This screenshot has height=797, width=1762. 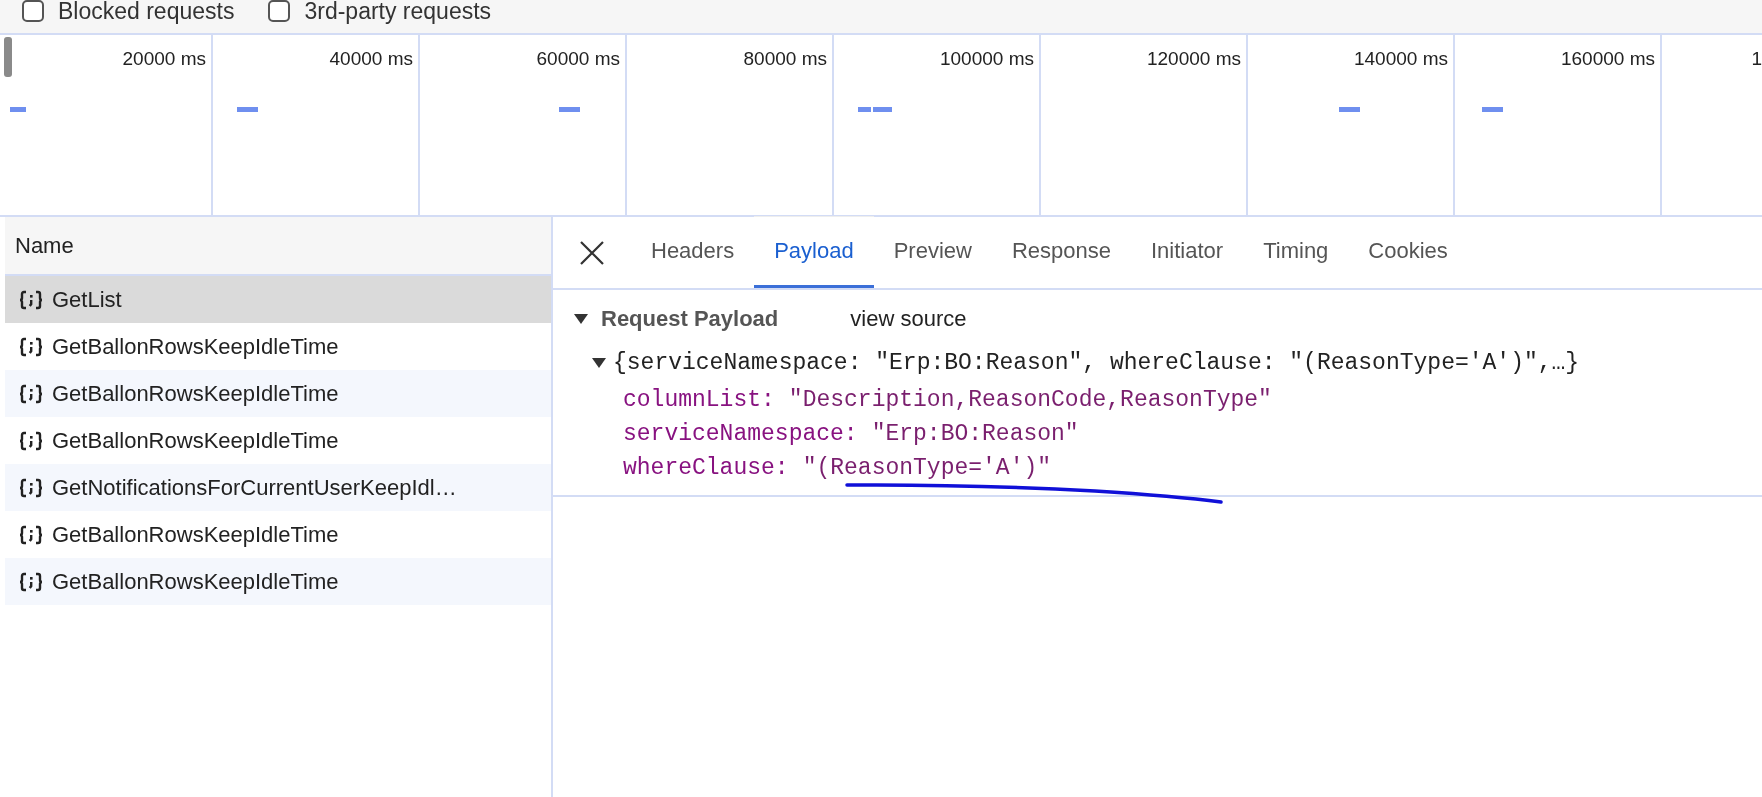 I want to click on time-tick-label: 100000 ms, so click(x=987, y=59).